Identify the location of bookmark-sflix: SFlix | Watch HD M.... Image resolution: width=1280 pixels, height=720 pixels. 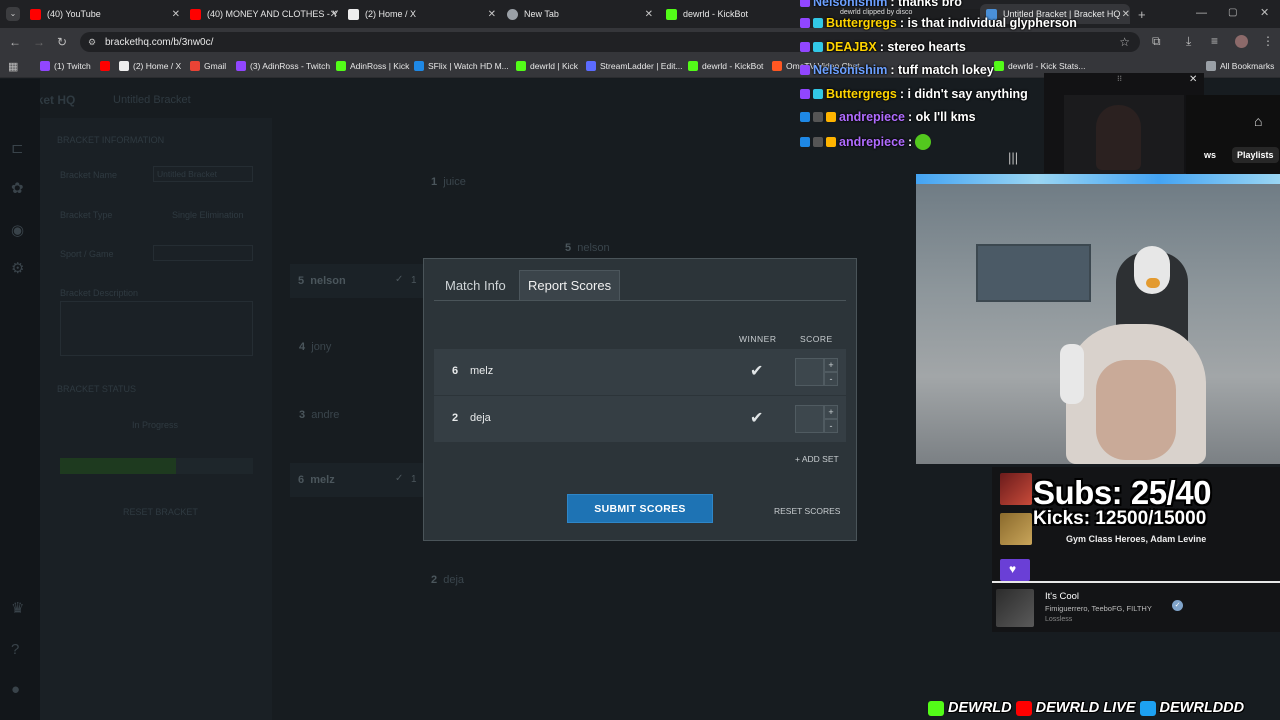
(461, 66).